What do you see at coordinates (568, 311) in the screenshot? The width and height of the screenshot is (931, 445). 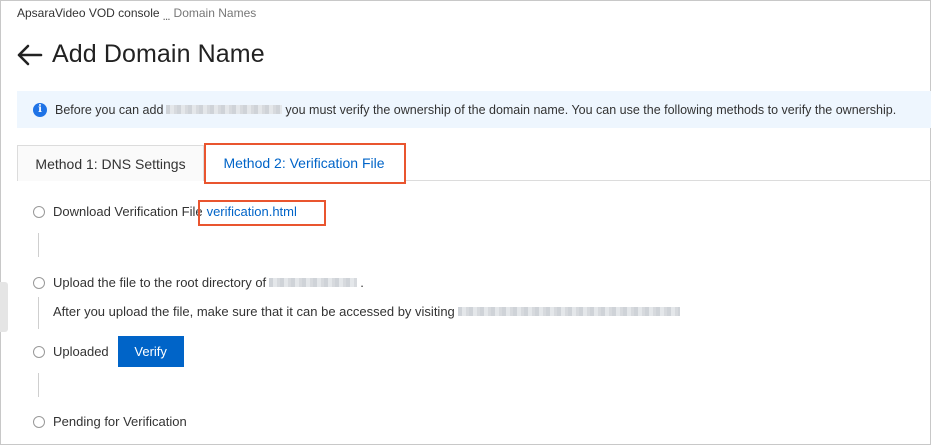 I see `redacted-verification-url` at bounding box center [568, 311].